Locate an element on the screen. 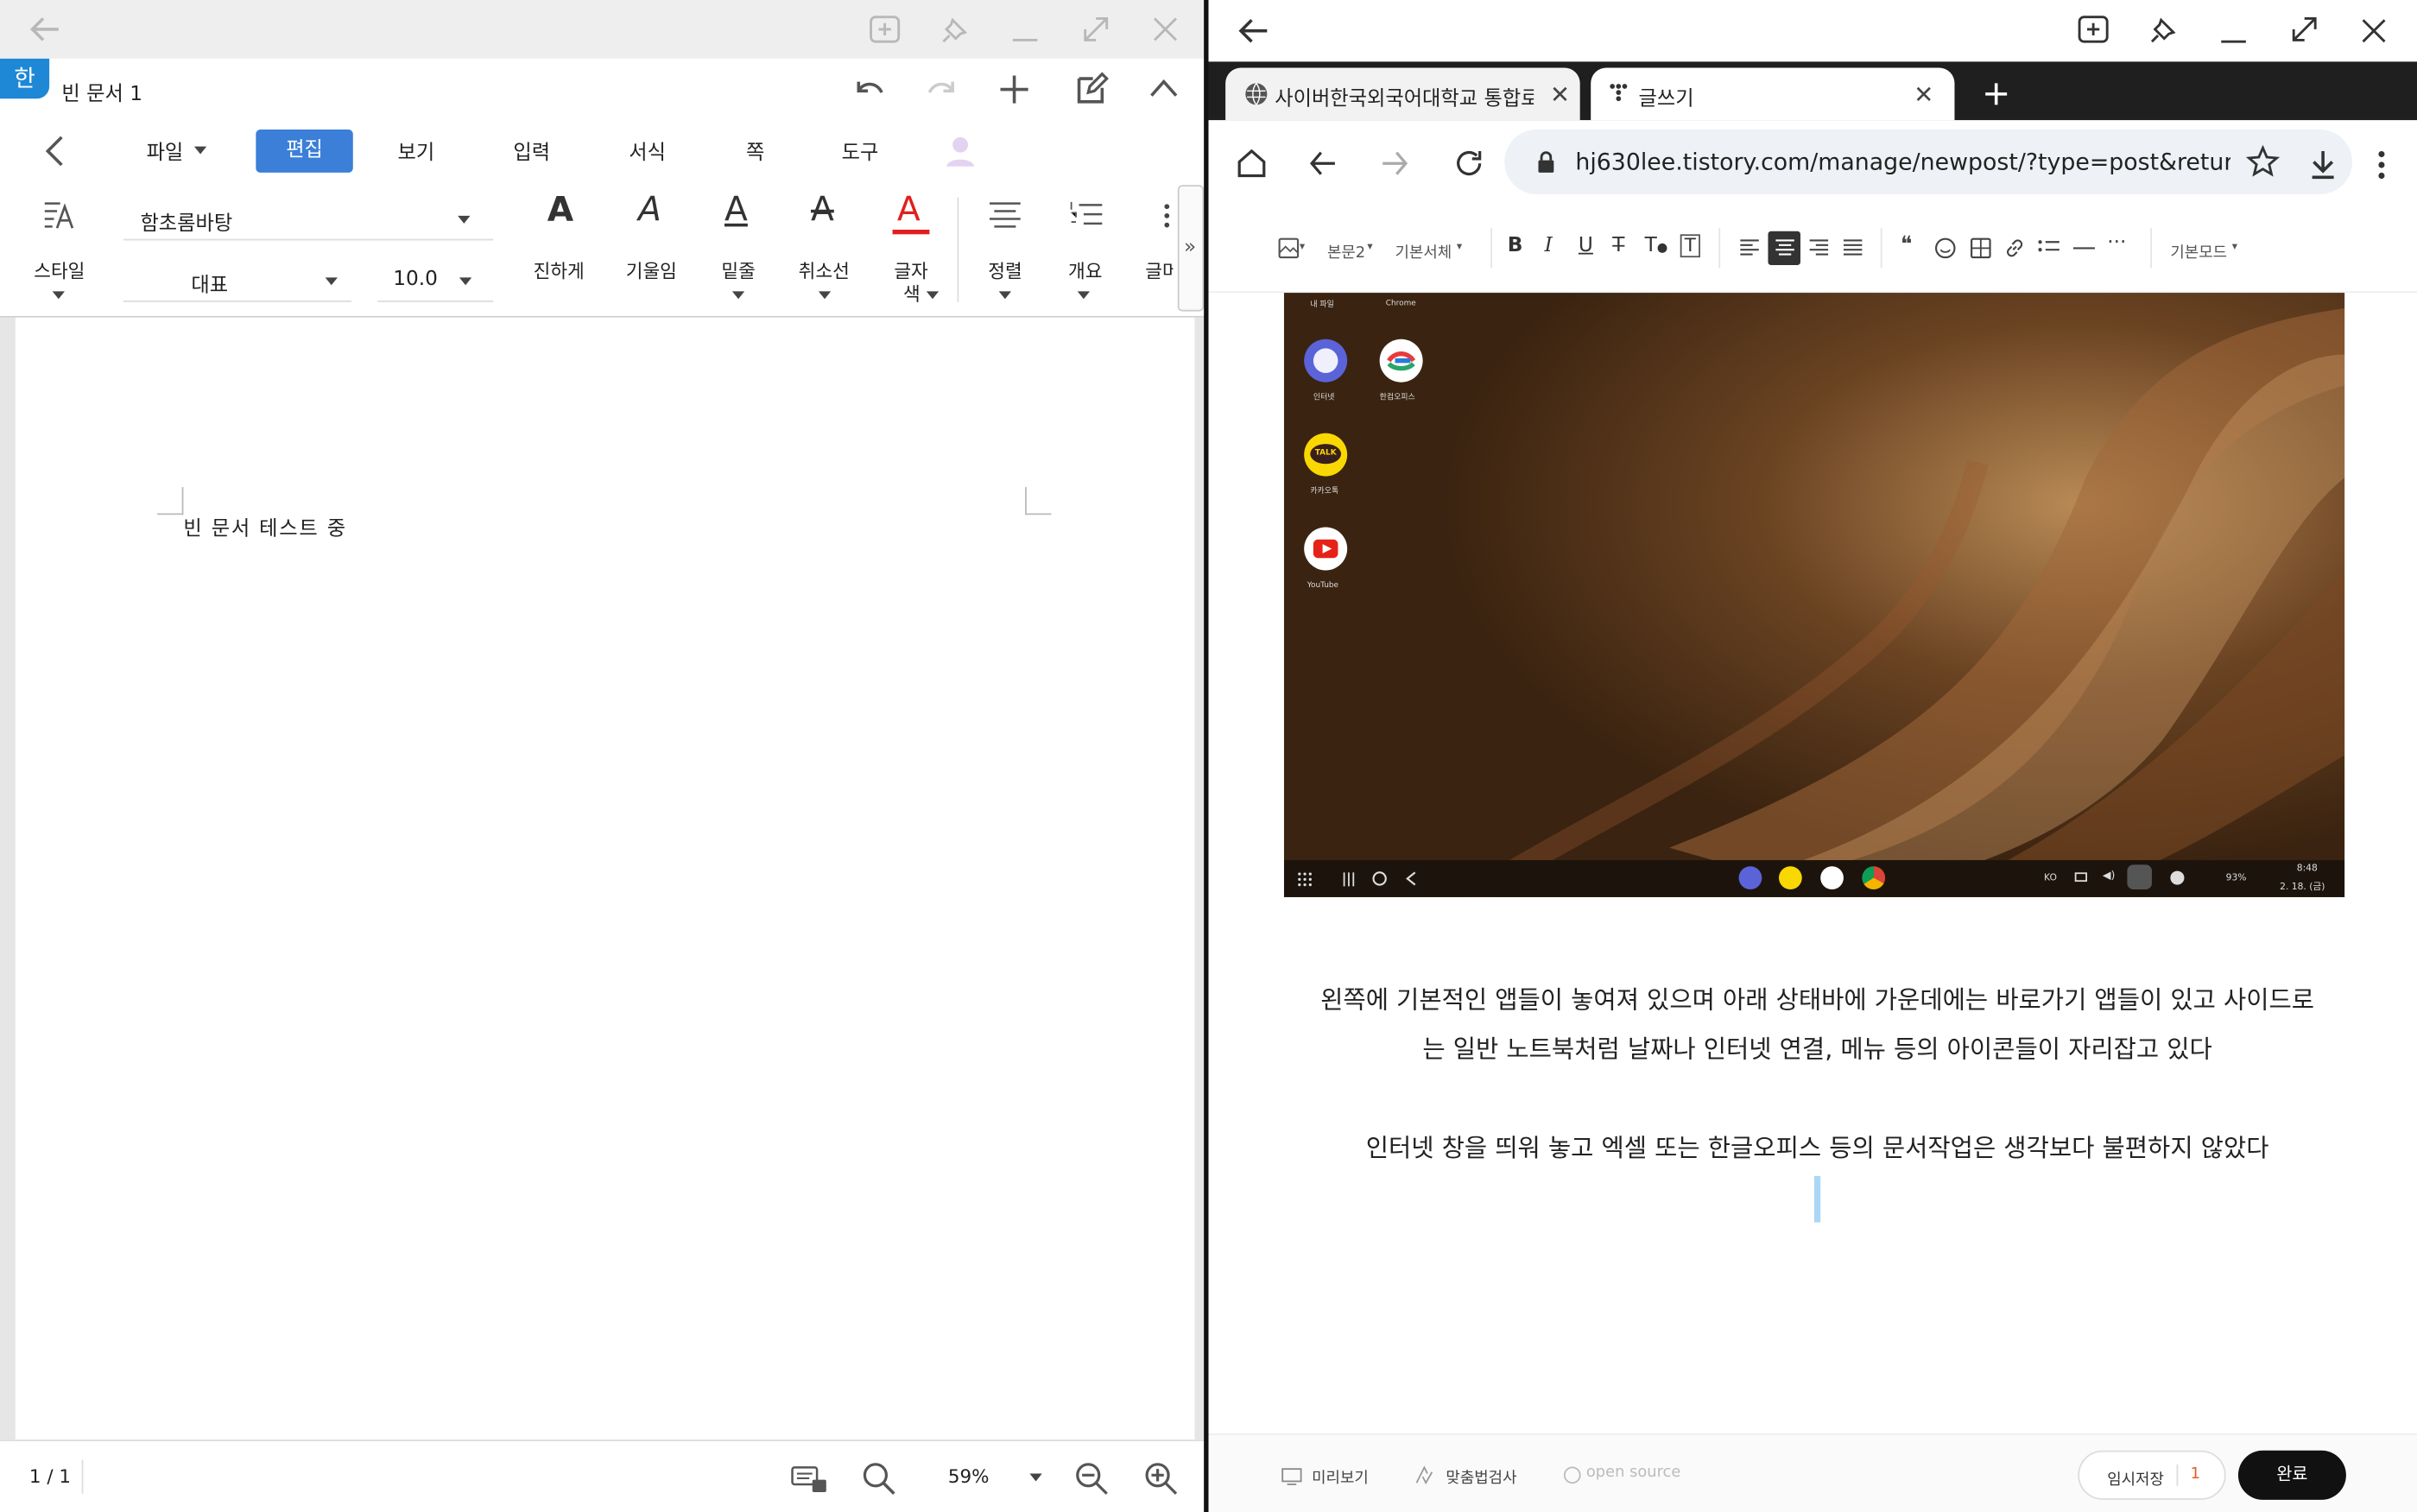 The image size is (2417, 1512). bold-icon: B is located at coordinates (1515, 245).